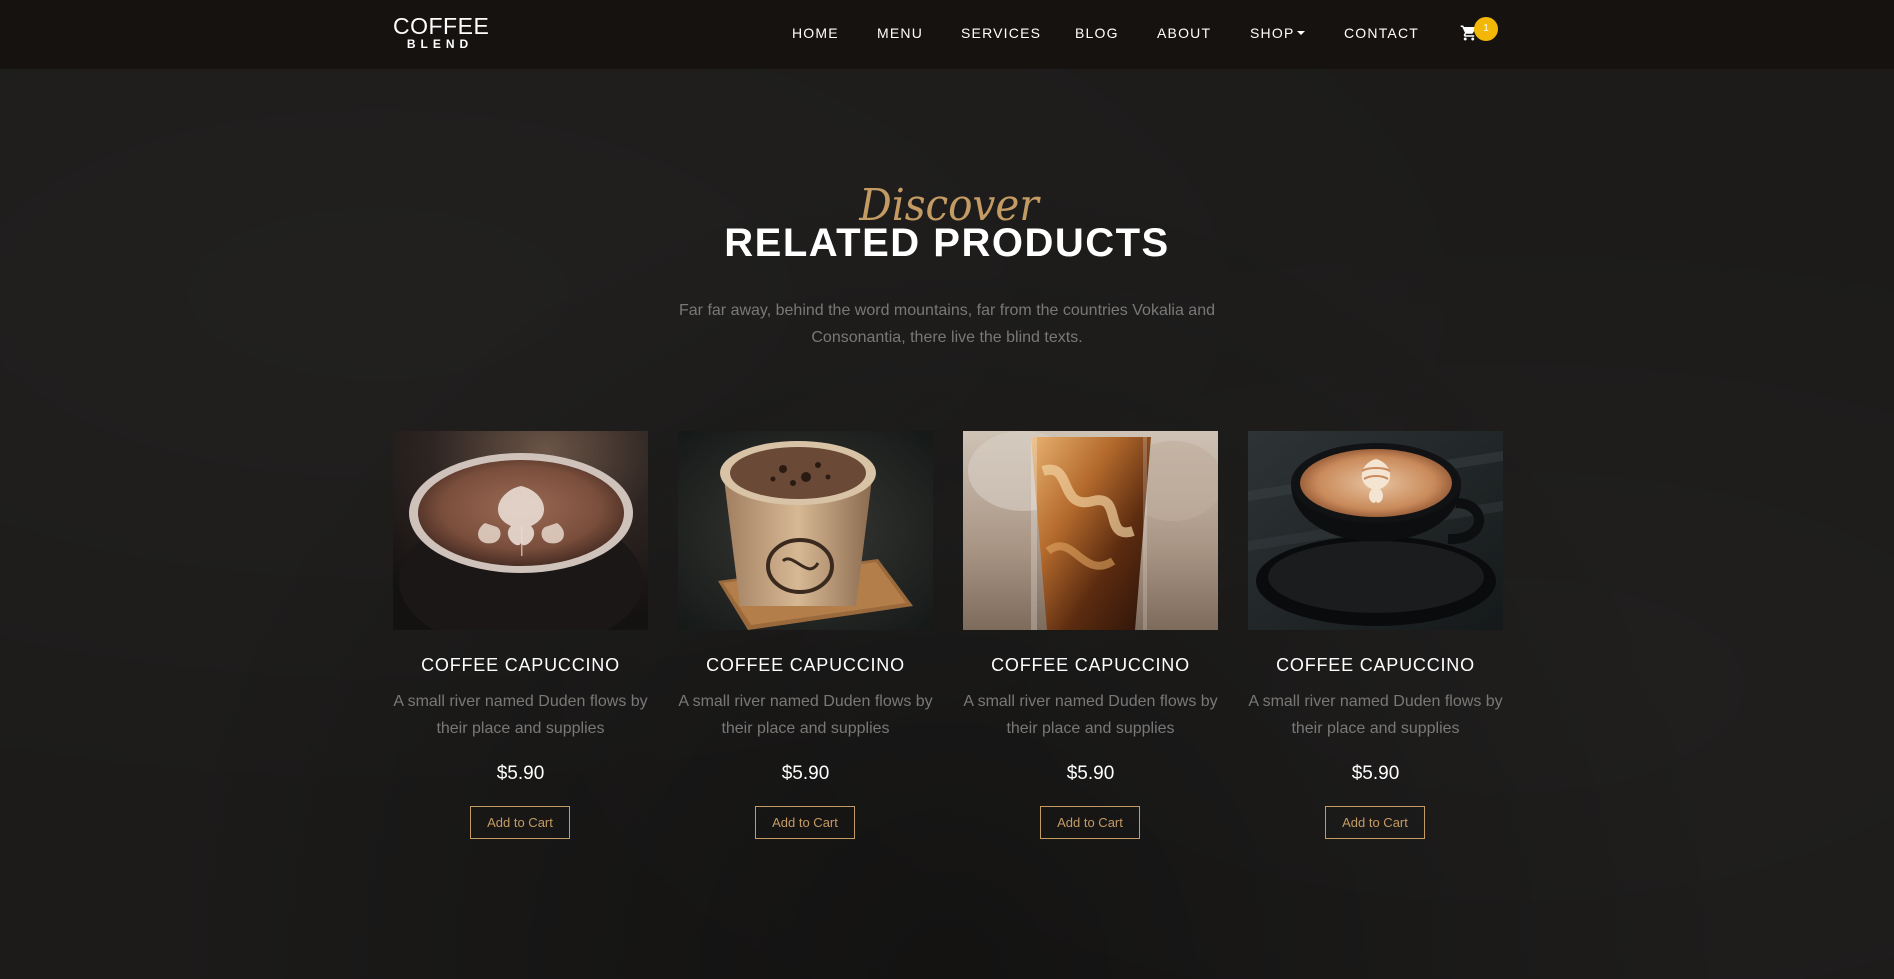  I want to click on iced-coffee-glass-photo, so click(1090, 530).